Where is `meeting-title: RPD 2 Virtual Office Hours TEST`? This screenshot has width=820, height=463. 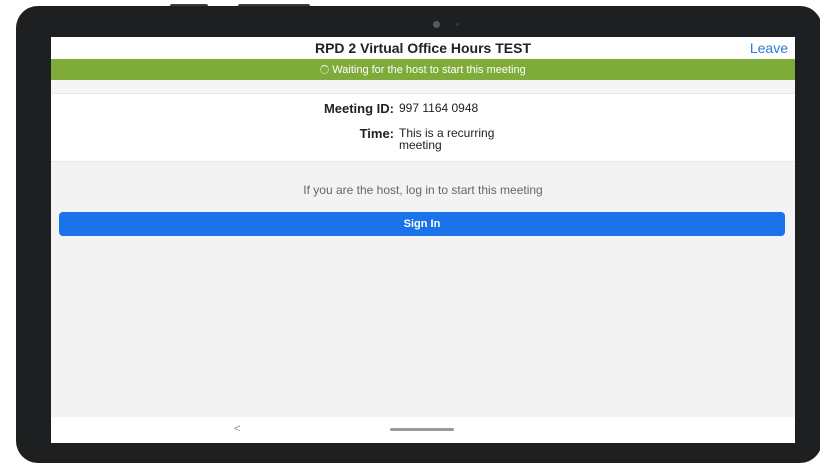 meeting-title: RPD 2 Virtual Office Hours TEST is located at coordinates (422, 48).